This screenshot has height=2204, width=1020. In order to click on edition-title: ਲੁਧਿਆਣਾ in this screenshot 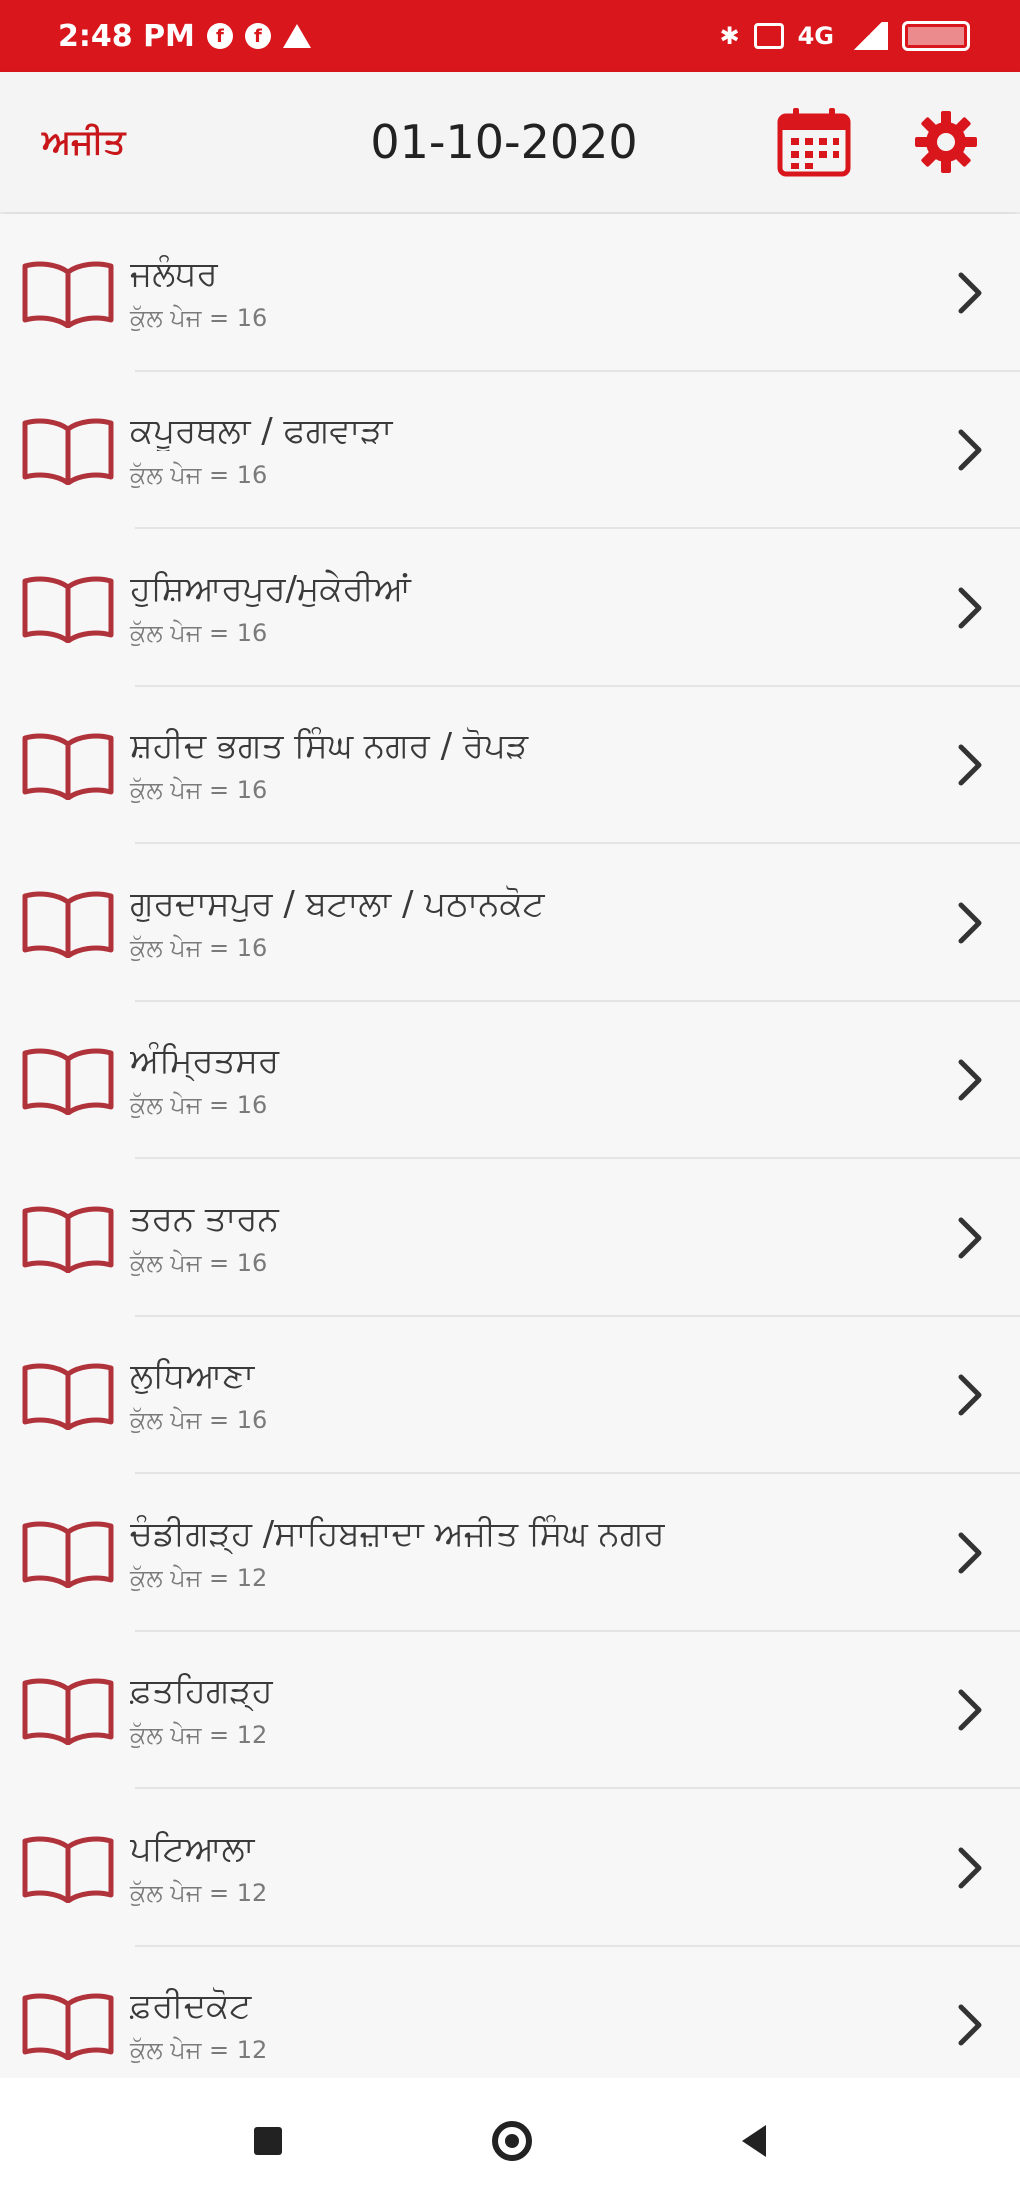, I will do `click(192, 1376)`.